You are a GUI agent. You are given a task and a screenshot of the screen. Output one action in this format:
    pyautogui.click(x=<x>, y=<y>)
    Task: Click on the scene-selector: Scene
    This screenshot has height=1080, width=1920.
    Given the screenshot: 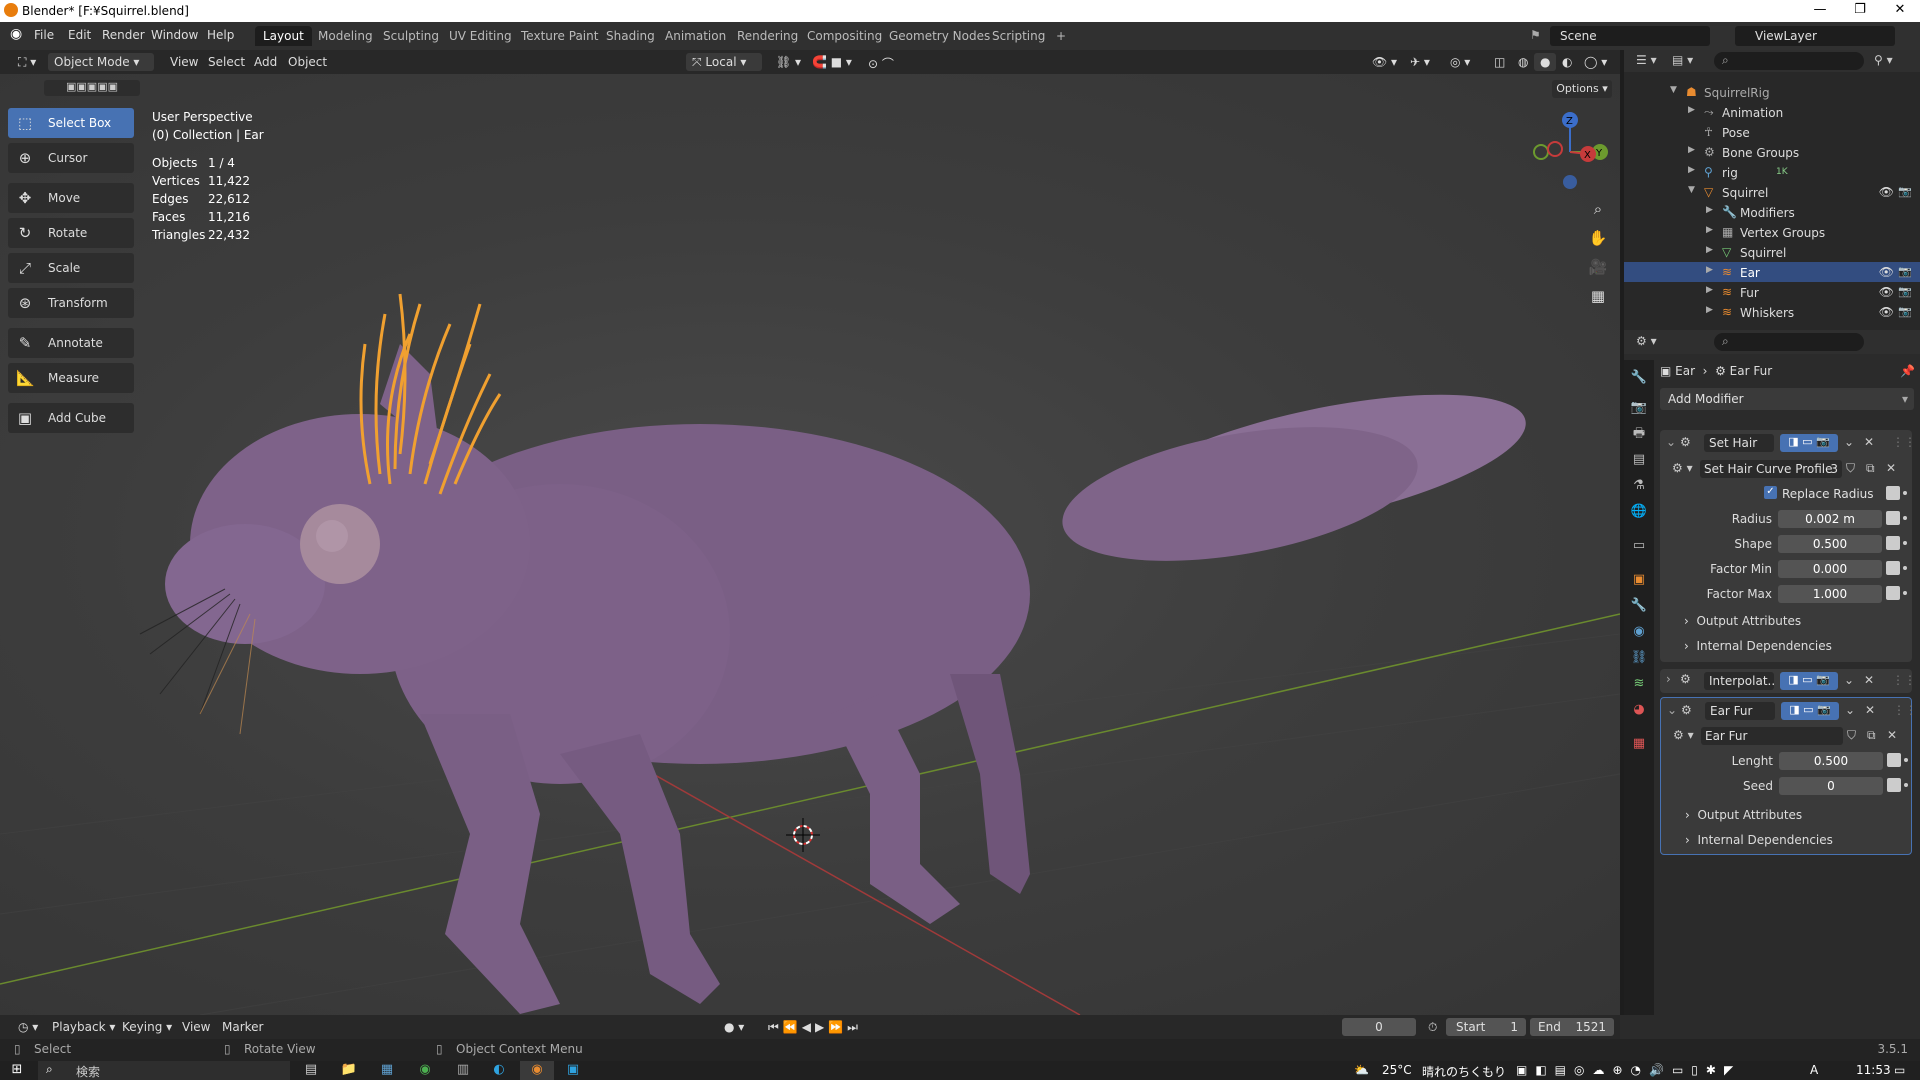 What is the action you would take?
    pyautogui.click(x=1630, y=36)
    